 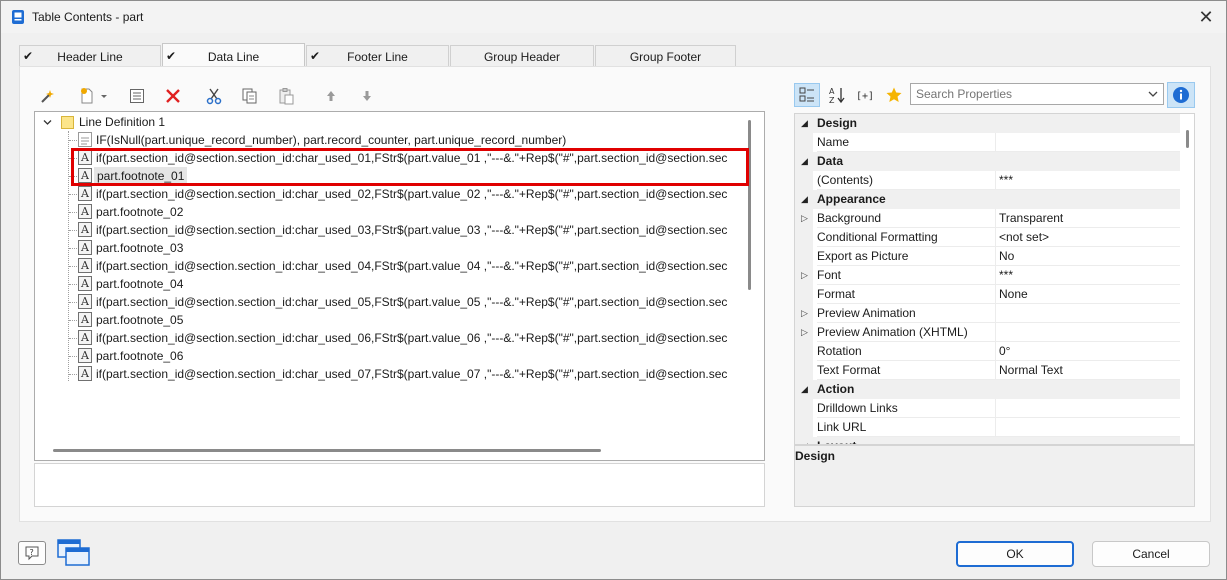 What do you see at coordinates (906, 294) in the screenshot?
I see `property-name: Format` at bounding box center [906, 294].